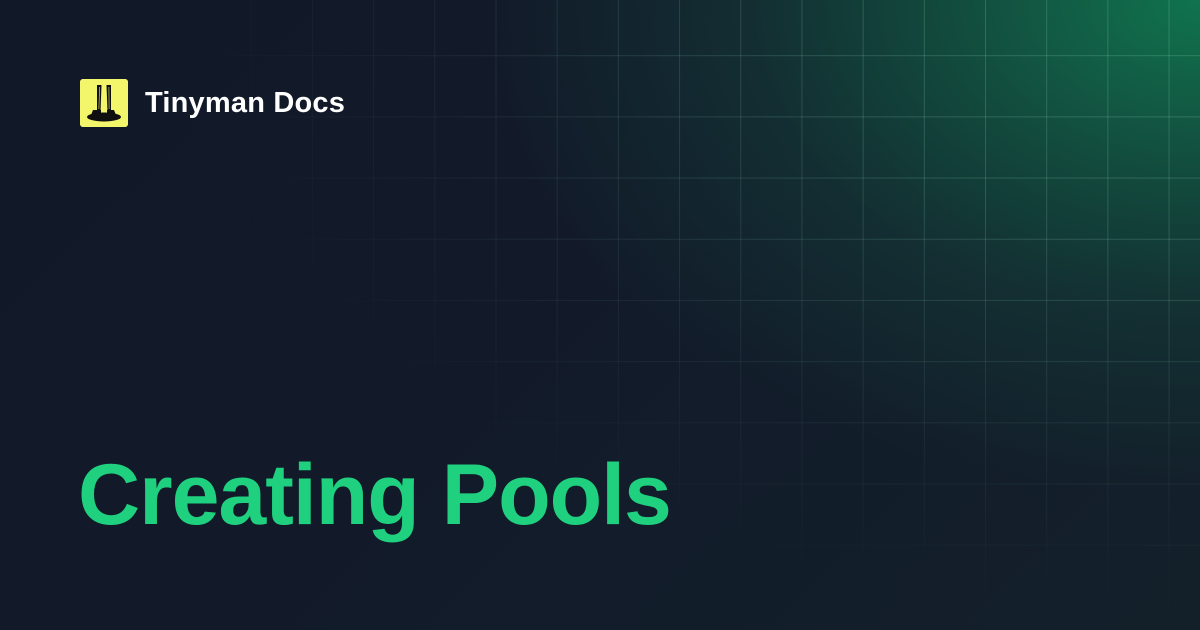 Image resolution: width=1200 pixels, height=630 pixels. I want to click on brand: Tinyman Docs, so click(212, 103).